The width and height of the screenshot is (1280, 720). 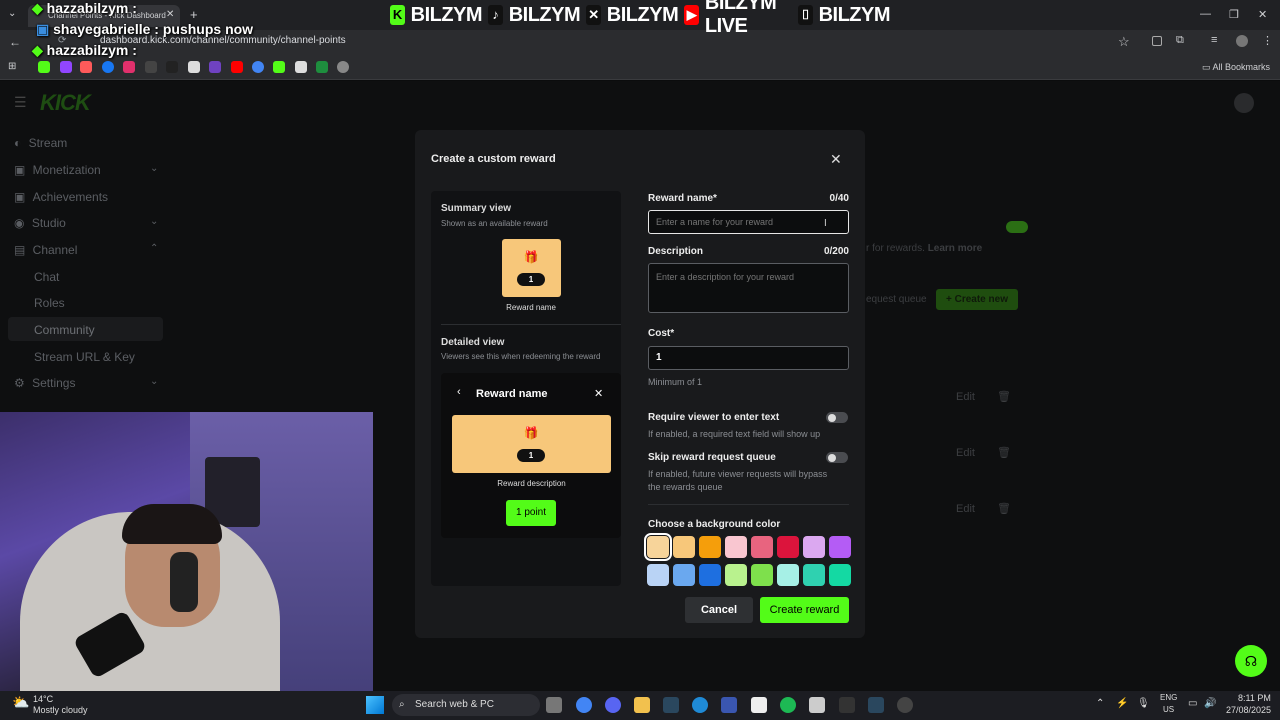 I want to click on start-button, so click(x=375, y=705).